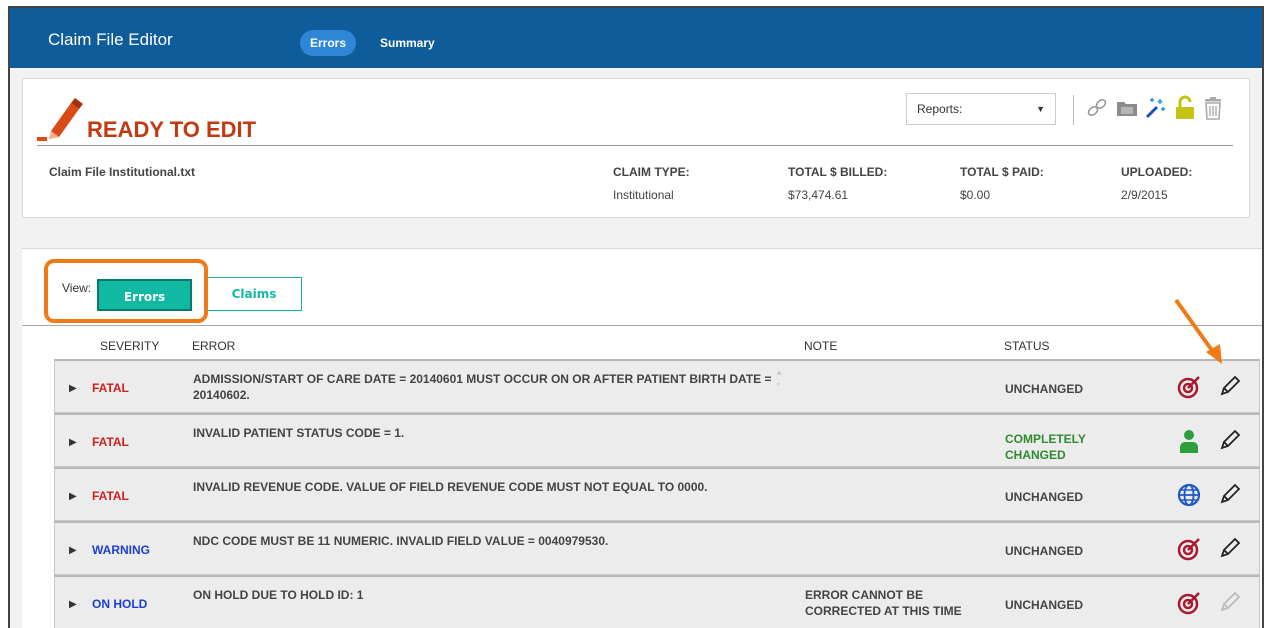 The image size is (1278, 628). What do you see at coordinates (1185, 108) in the screenshot?
I see `unlock-icon` at bounding box center [1185, 108].